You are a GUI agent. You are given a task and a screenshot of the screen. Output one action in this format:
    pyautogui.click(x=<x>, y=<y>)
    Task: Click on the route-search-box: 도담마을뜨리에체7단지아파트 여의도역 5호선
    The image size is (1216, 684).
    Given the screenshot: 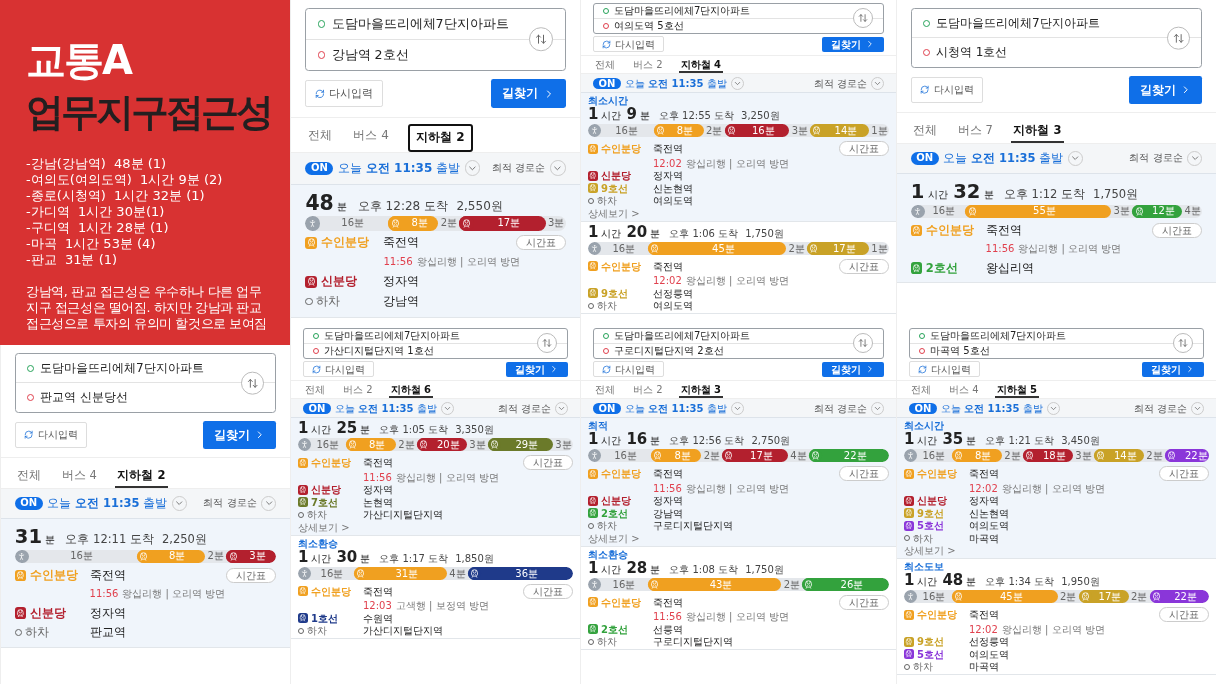 What is the action you would take?
    pyautogui.click(x=738, y=18)
    